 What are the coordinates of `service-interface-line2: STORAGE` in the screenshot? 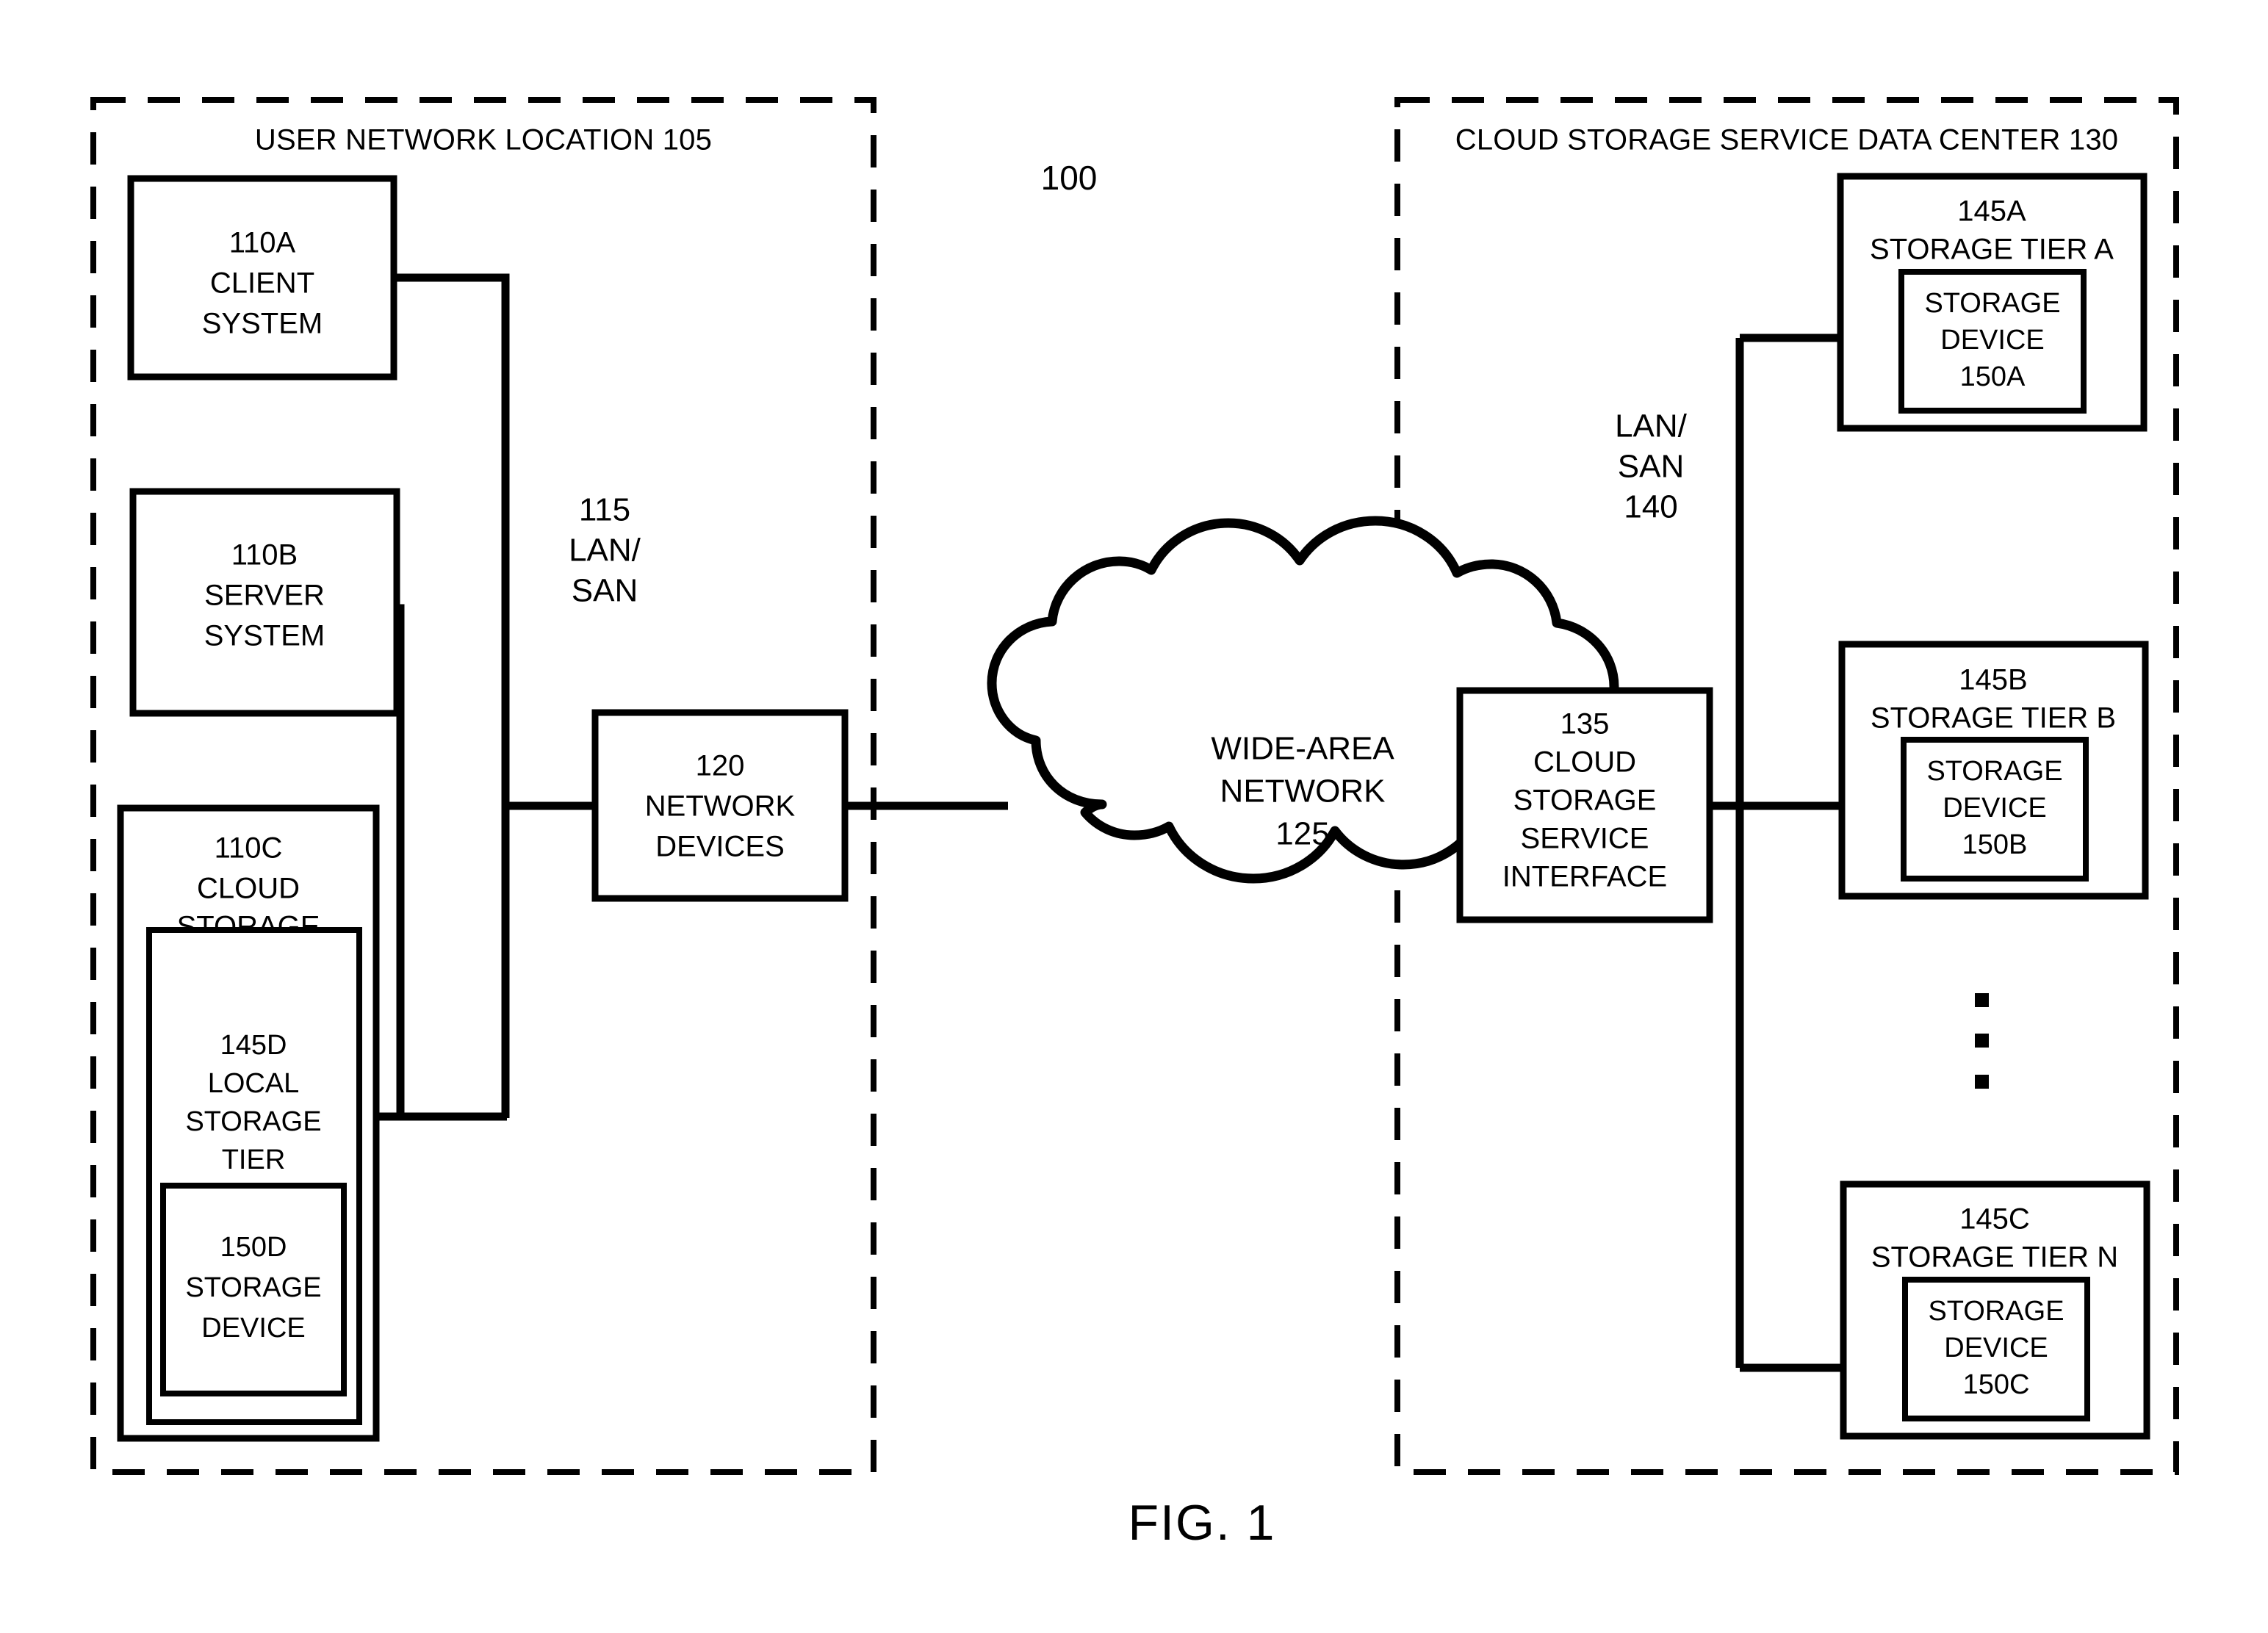 It's located at (1585, 801).